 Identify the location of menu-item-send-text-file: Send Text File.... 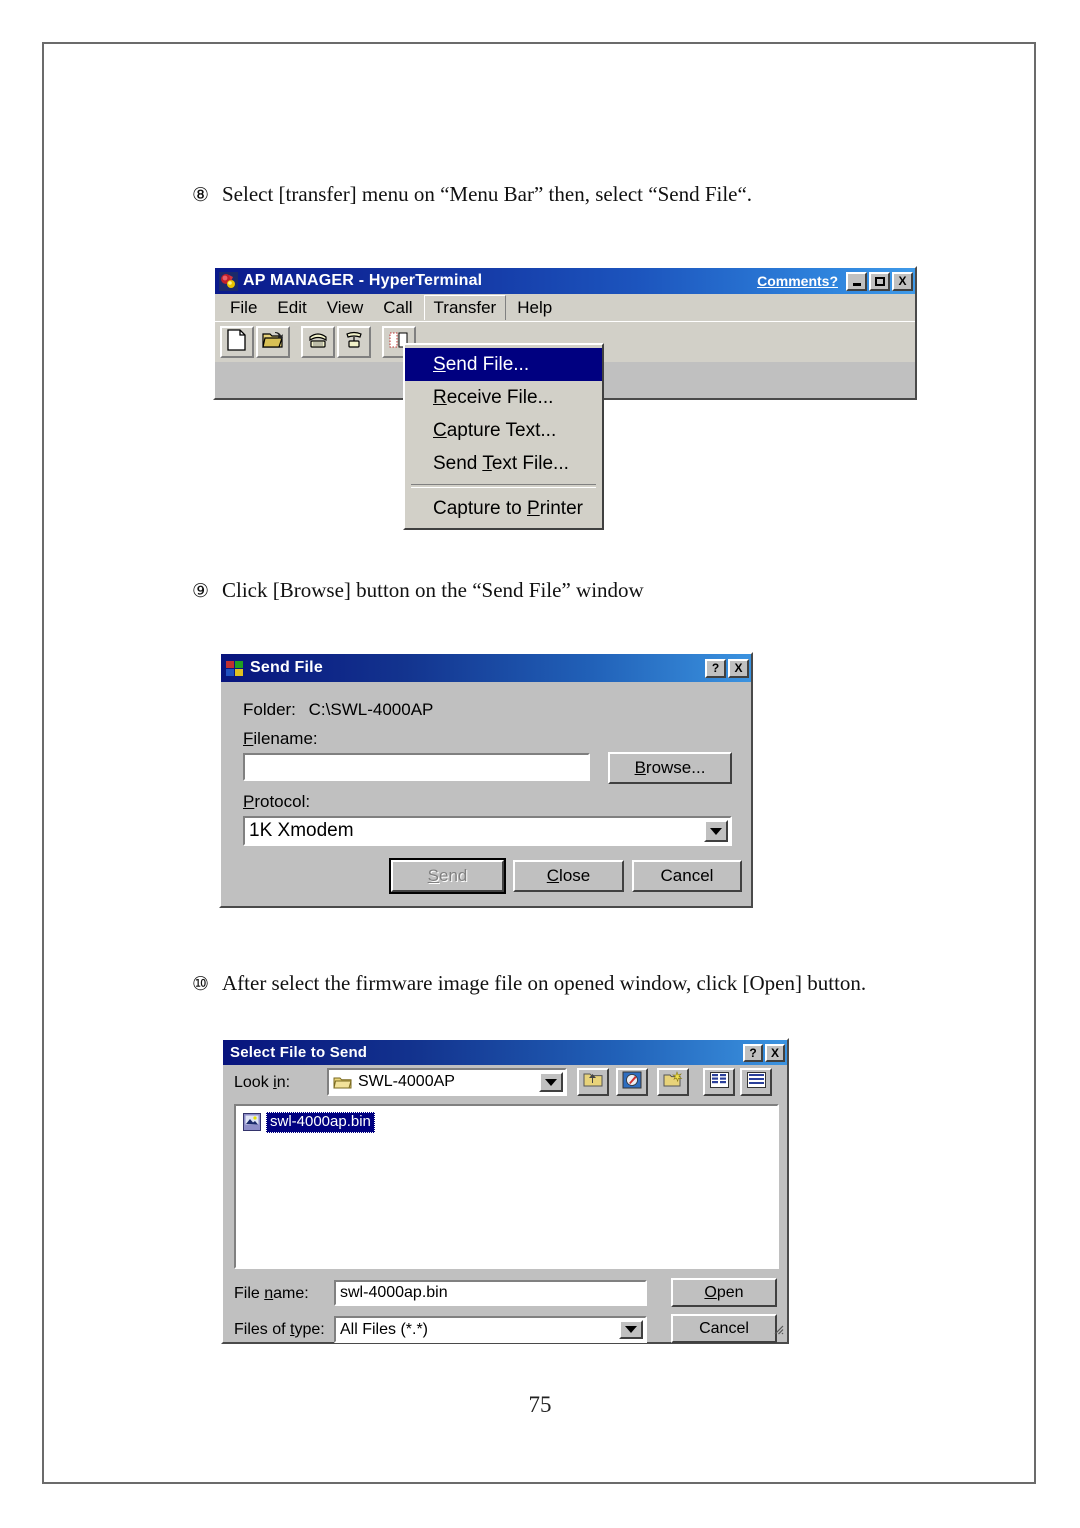
(503, 463).